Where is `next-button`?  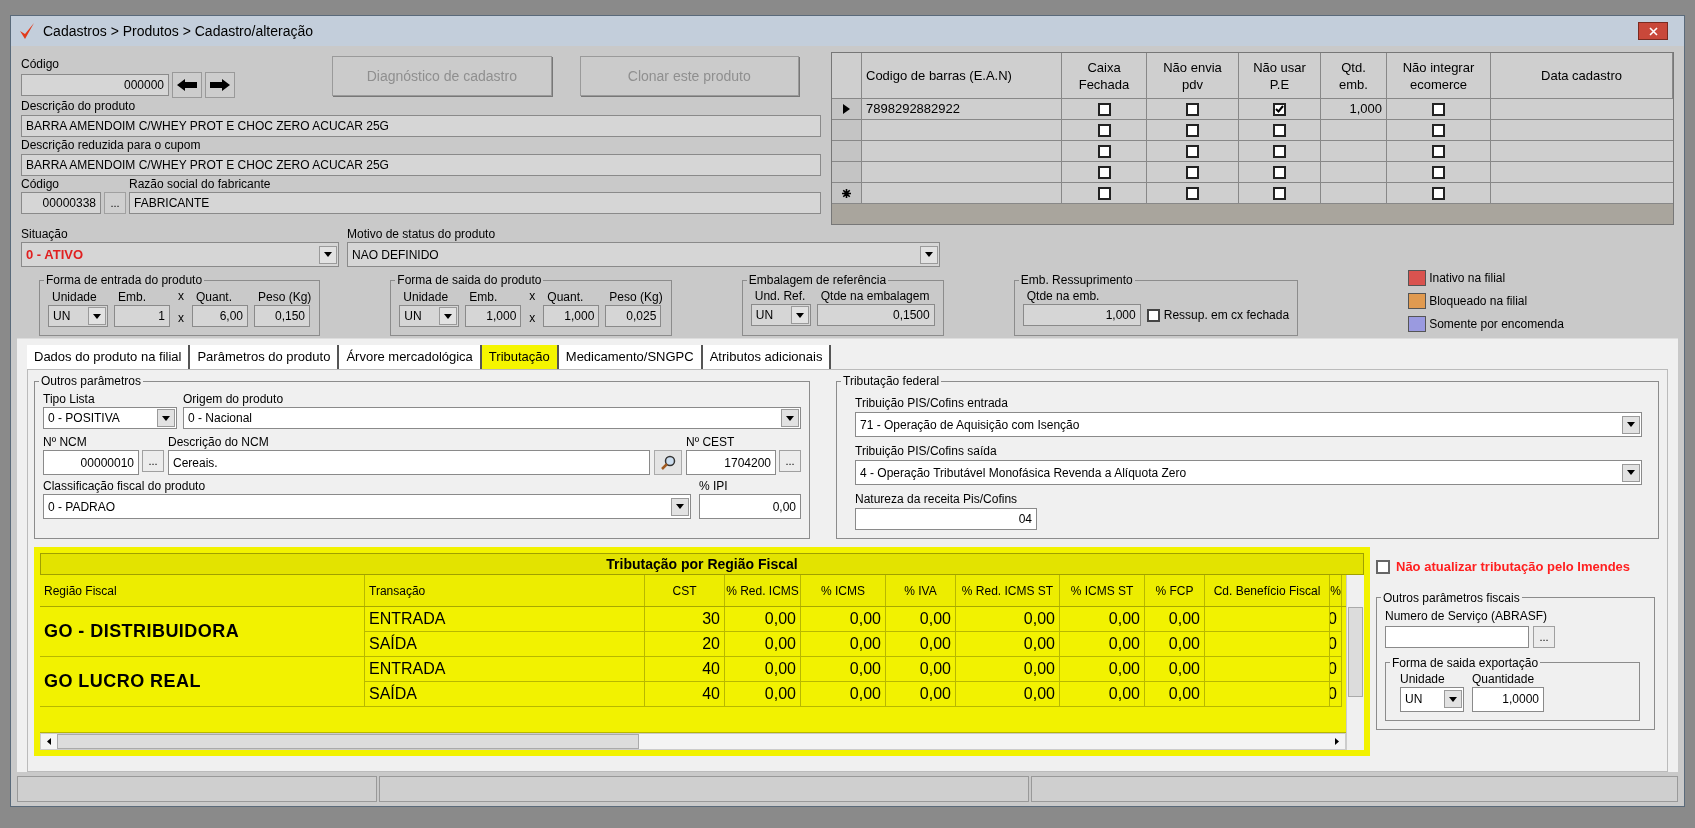 next-button is located at coordinates (220, 85).